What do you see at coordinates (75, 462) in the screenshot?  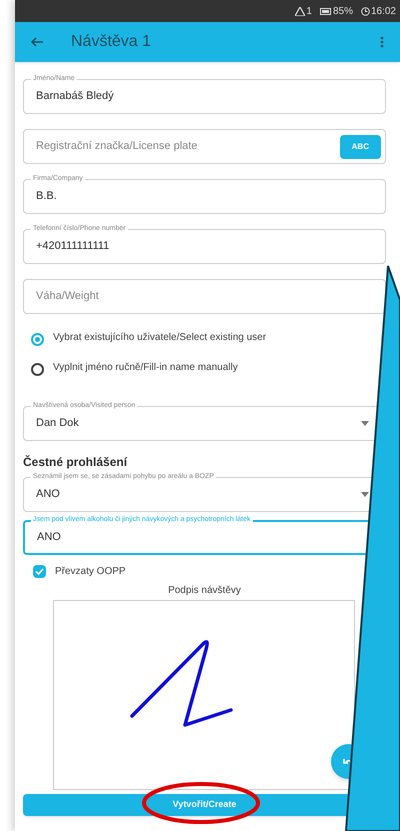 I see `section-heading: Čestné prohlášení` at bounding box center [75, 462].